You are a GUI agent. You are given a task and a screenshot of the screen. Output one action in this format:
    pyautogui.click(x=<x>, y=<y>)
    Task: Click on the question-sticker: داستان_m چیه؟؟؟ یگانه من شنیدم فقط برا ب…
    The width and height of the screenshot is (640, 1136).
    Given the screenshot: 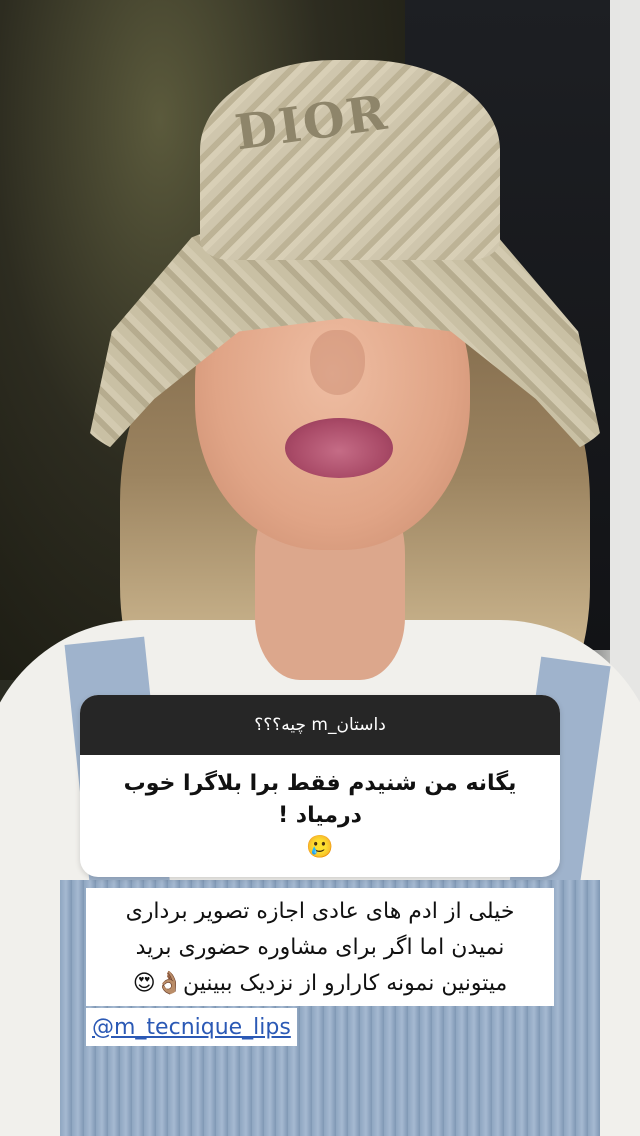 What is the action you would take?
    pyautogui.click(x=320, y=786)
    